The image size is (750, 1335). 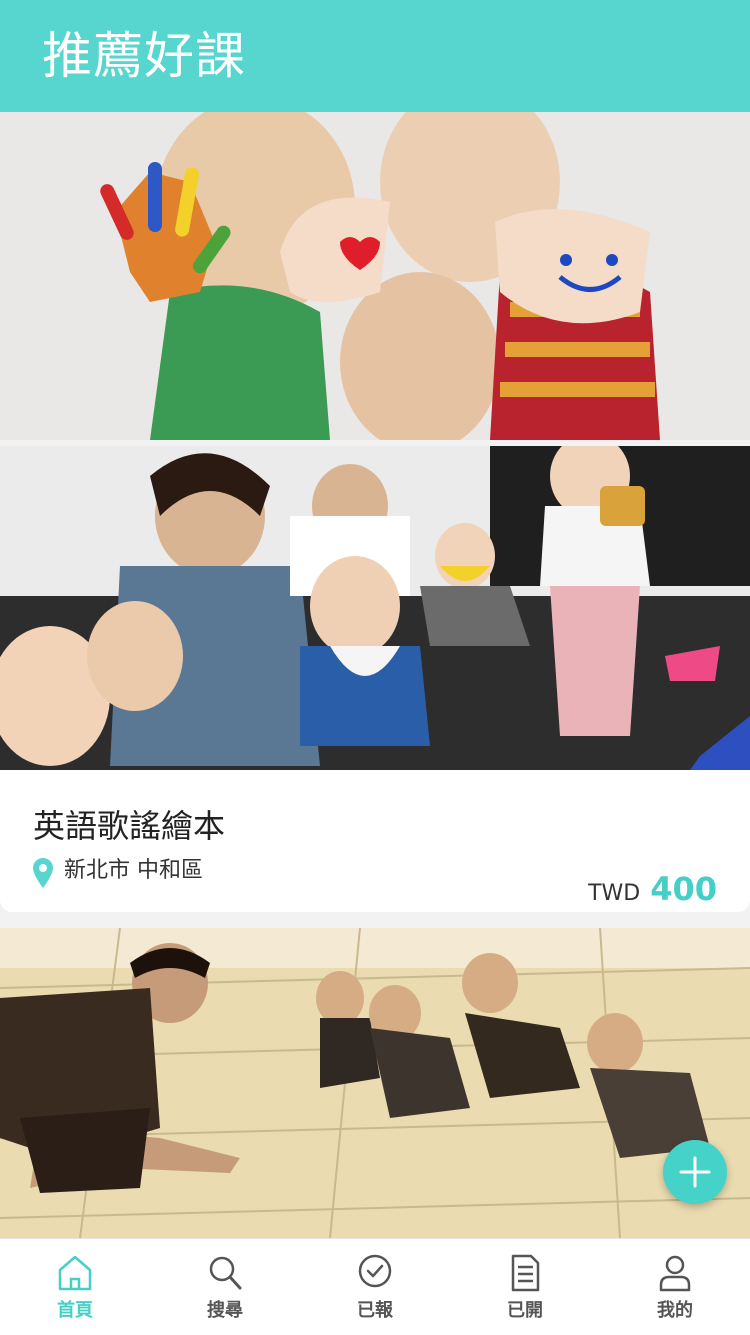 I want to click on add-button, so click(x=695, y=1172).